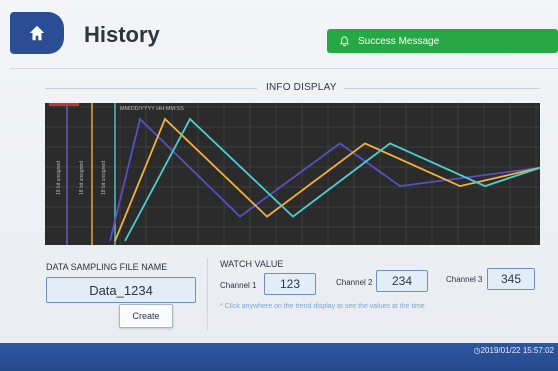  Describe the element at coordinates (517, 350) in the screenshot. I see `timestamp-text: 2019/01/22 15:57:02` at that location.